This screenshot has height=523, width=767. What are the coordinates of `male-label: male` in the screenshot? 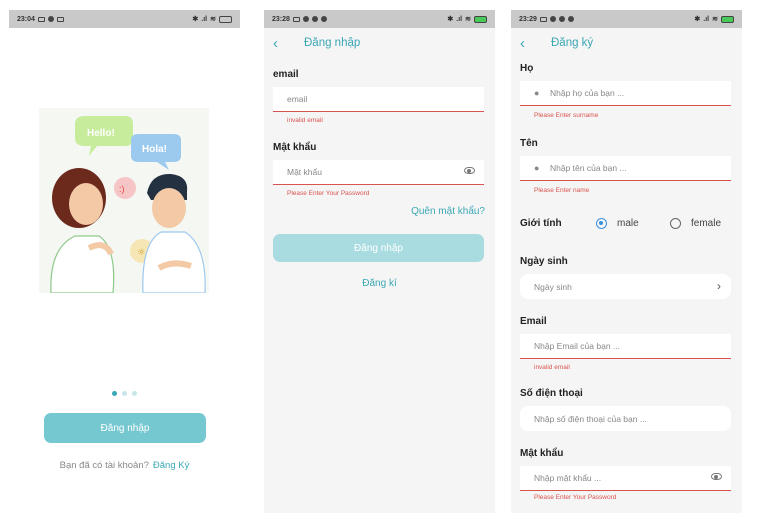 It's located at (628, 223).